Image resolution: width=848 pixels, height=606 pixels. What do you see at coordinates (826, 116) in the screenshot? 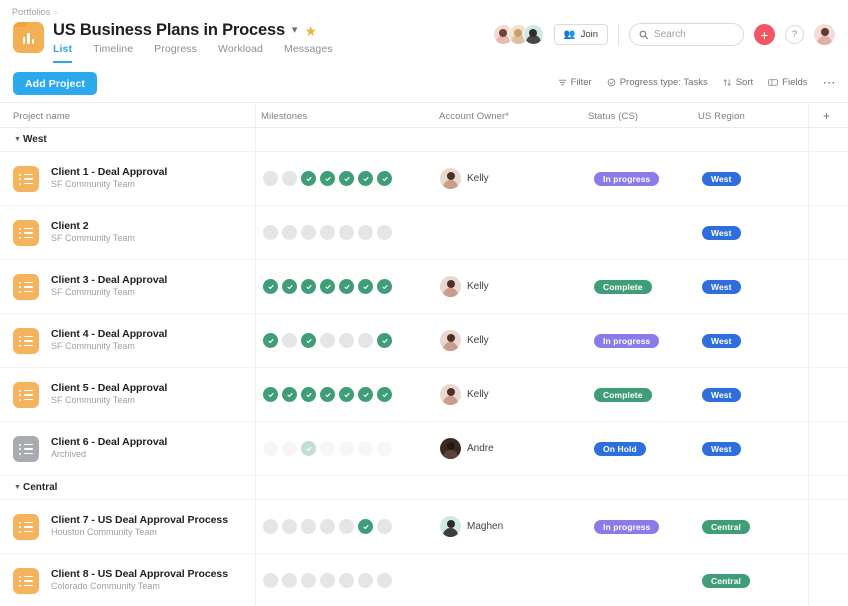
I see `add-column-button: +` at bounding box center [826, 116].